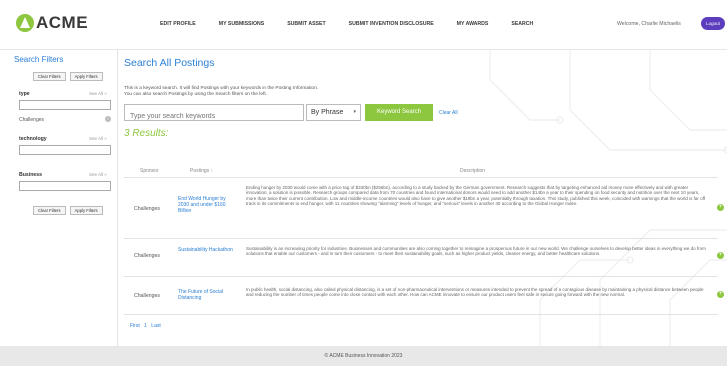 The image size is (727, 366). What do you see at coordinates (98, 93) in the screenshot?
I see `filter-type-see-all: See All »` at bounding box center [98, 93].